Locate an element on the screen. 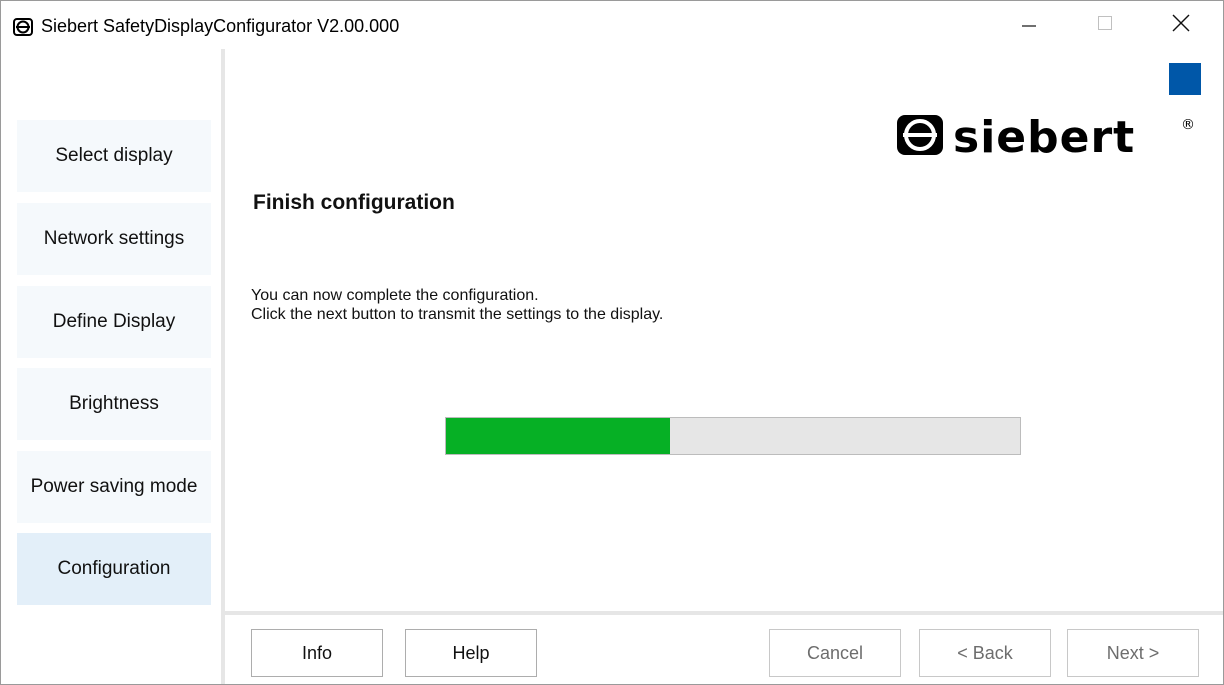  maximize-icon is located at coordinates (1105, 25).